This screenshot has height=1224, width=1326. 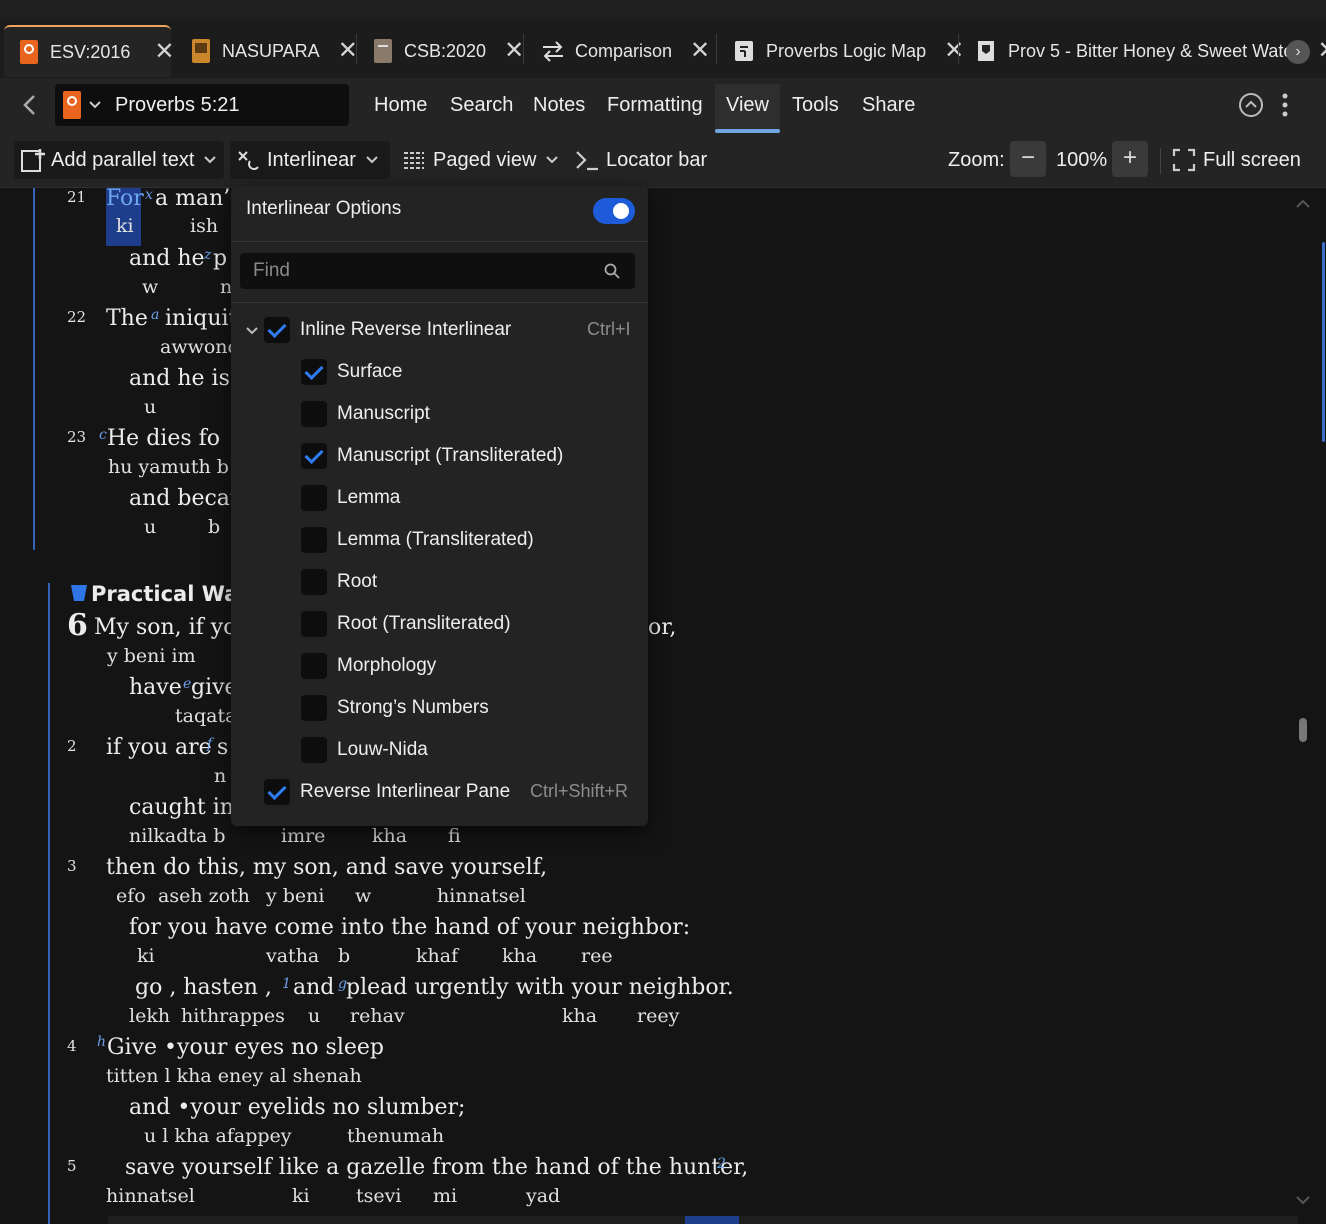 I want to click on verse-text: and becau, so click(x=186, y=498).